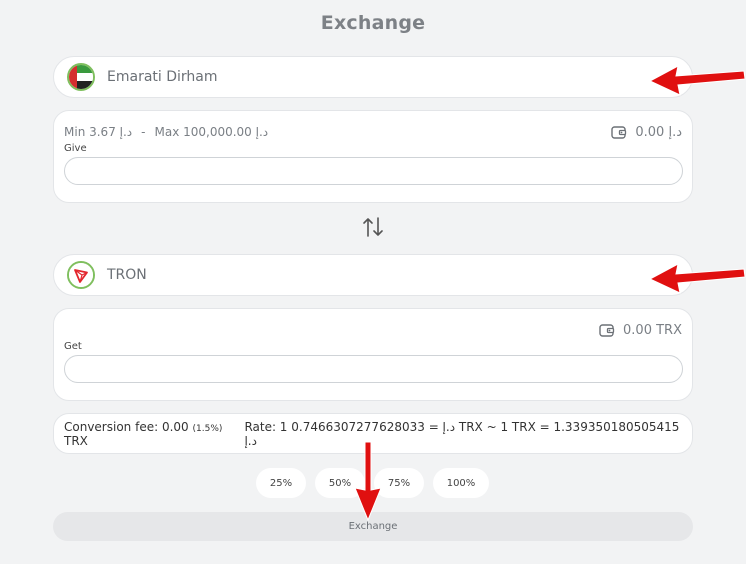 The width and height of the screenshot is (746, 564). What do you see at coordinates (211, 132) in the screenshot?
I see `max-amount: Max 100,000.00 د.إ` at bounding box center [211, 132].